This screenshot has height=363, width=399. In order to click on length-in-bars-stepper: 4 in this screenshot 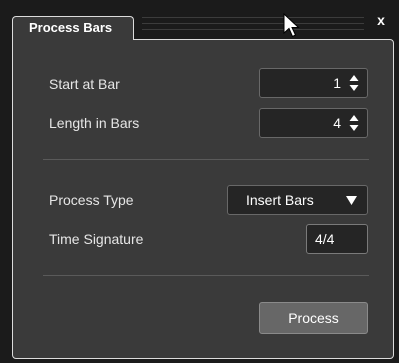, I will do `click(313, 123)`.